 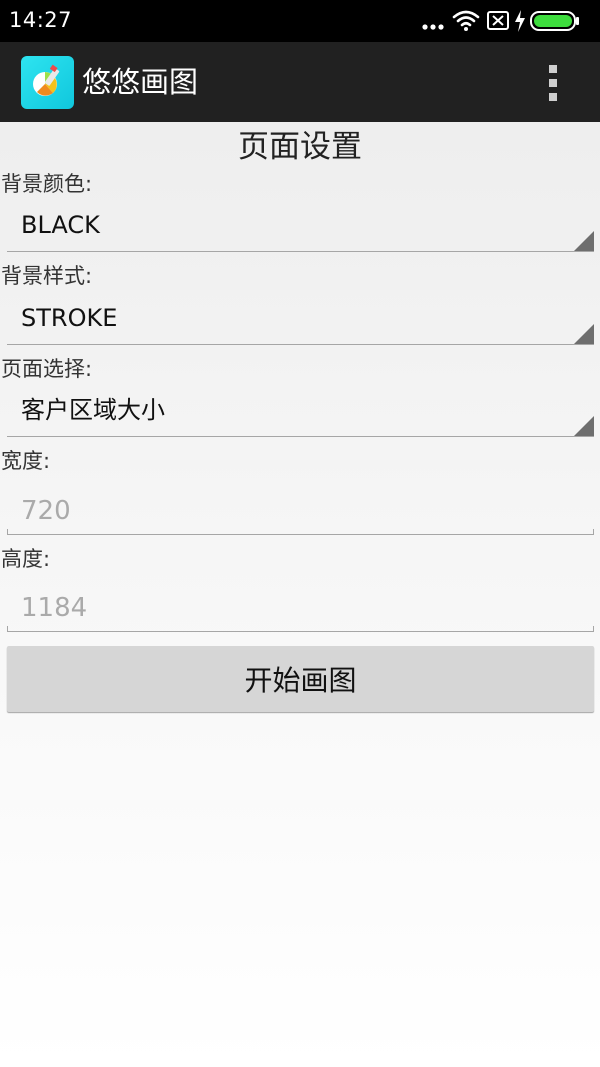 What do you see at coordinates (47, 184) in the screenshot?
I see `background-color-label: 背景颜色:` at bounding box center [47, 184].